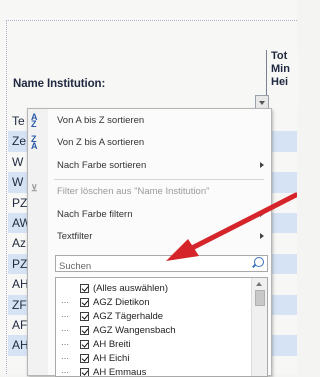 This screenshot has height=377, width=320. Describe the element at coordinates (182, 250) in the screenshot. I see `arrow-head` at that location.